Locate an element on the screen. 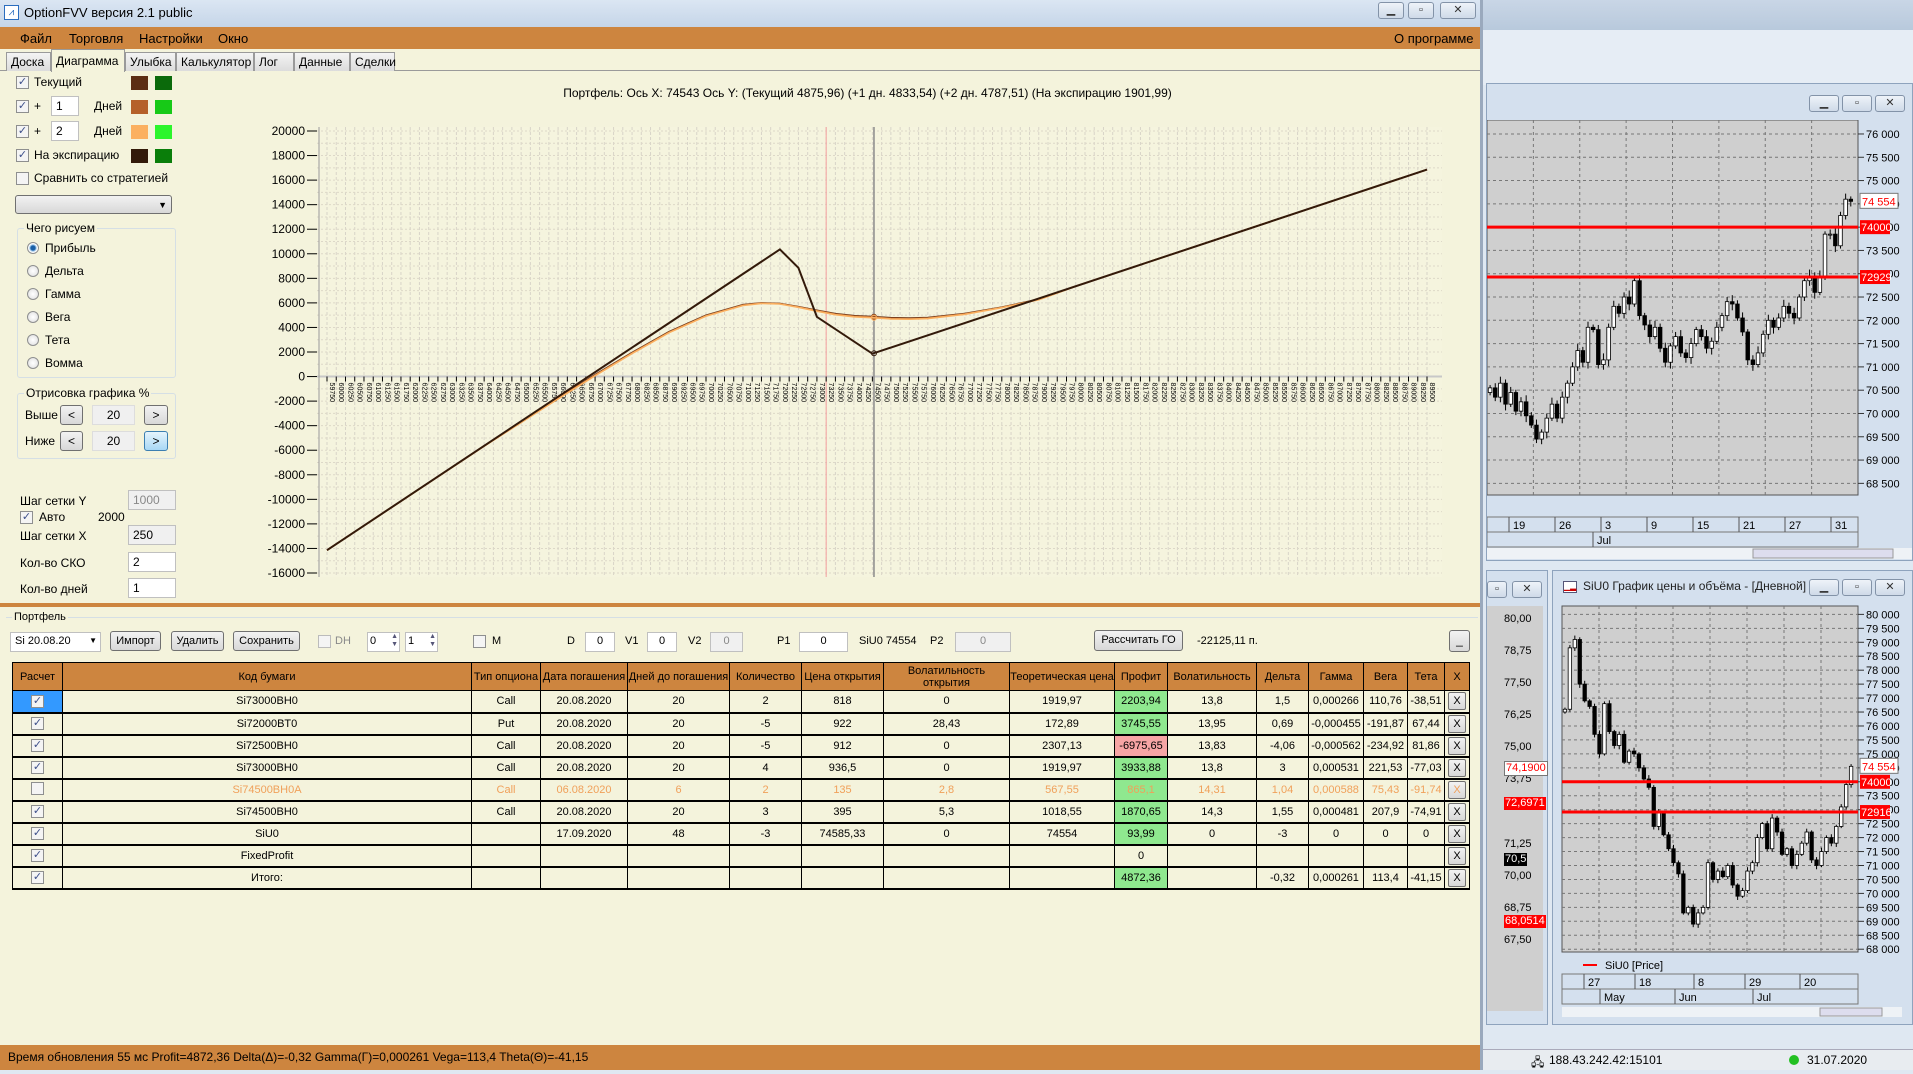  dh-checkbox is located at coordinates (324, 641).